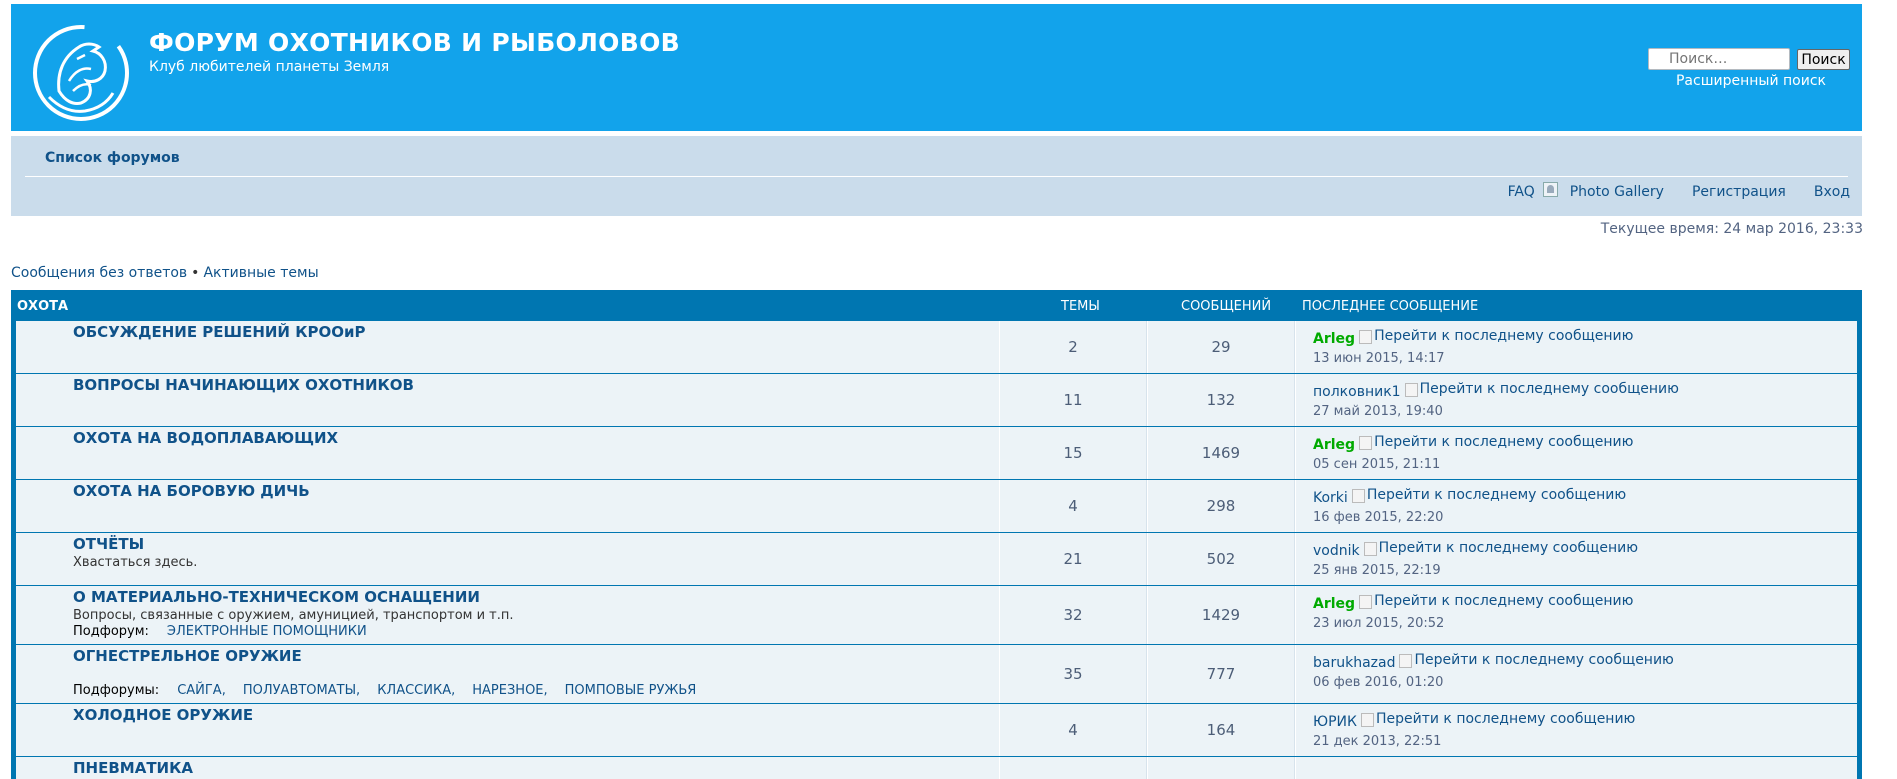  Describe the element at coordinates (1335, 722) in the screenshot. I see `last-post-author-link: ЮРИК` at that location.